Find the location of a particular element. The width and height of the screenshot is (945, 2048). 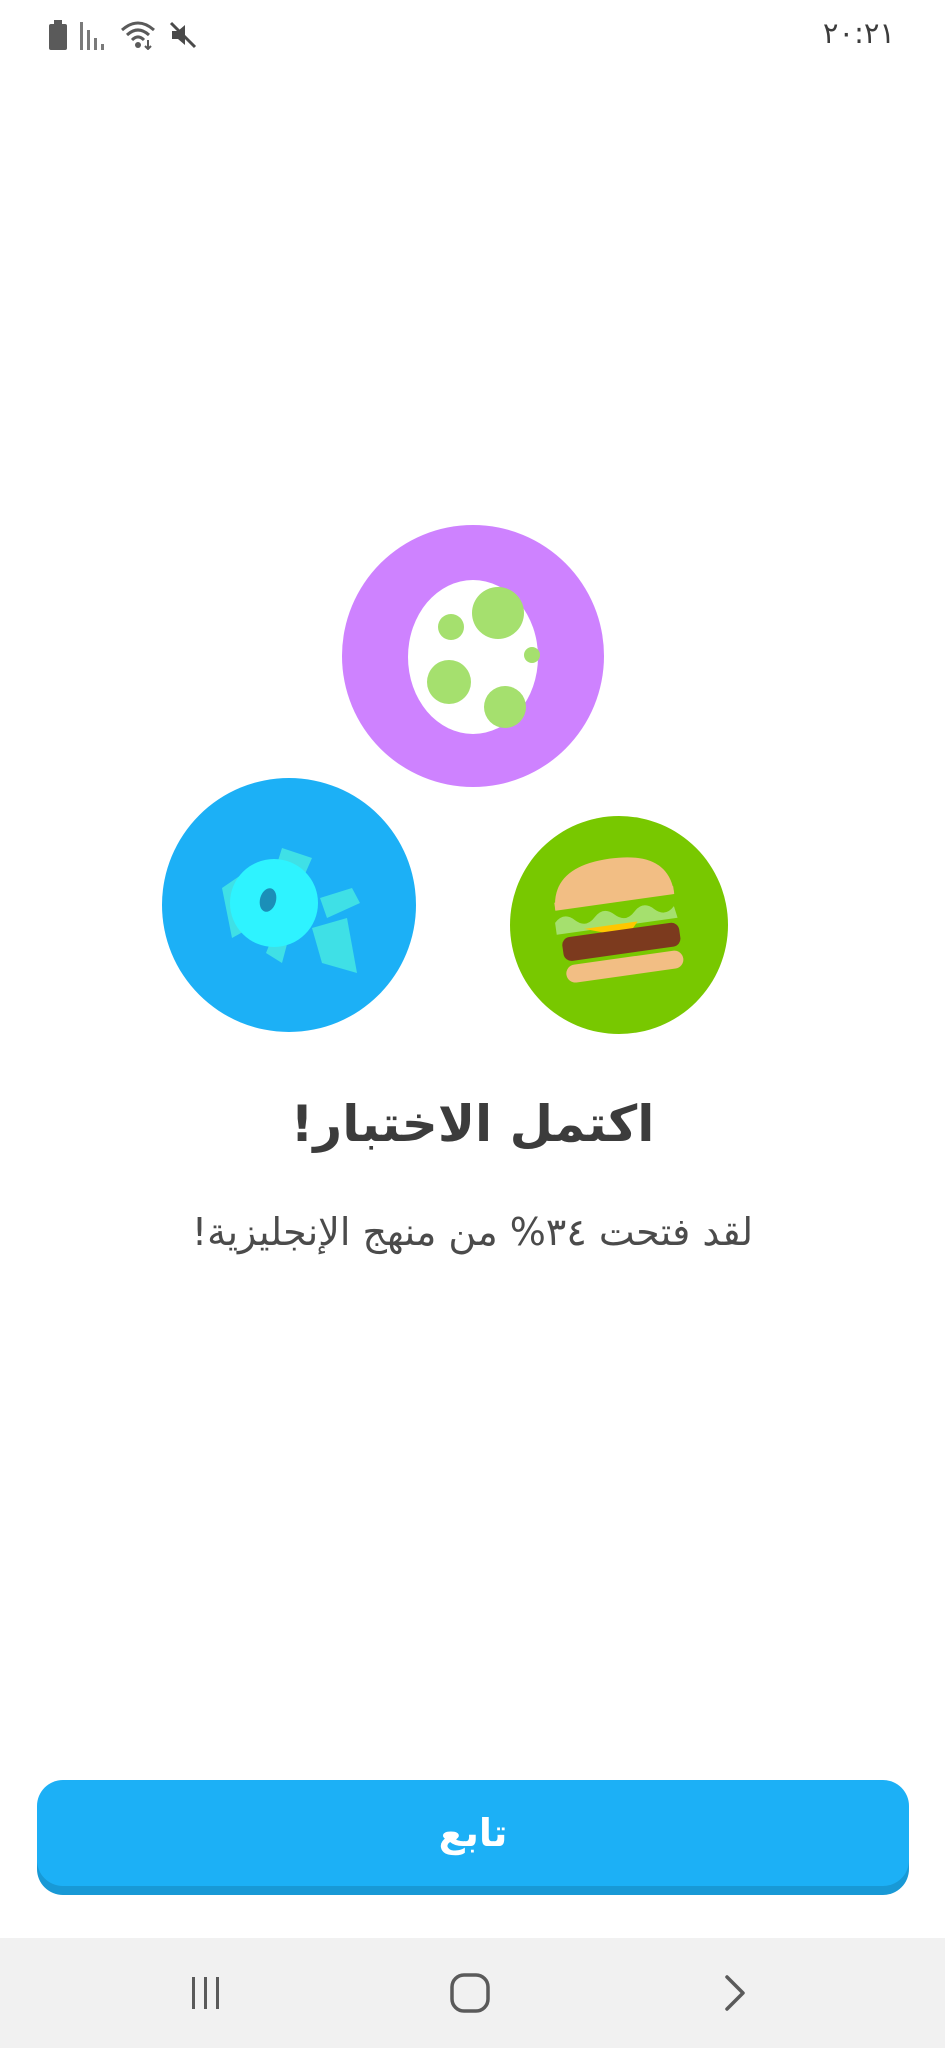

egg-badge is located at coordinates (473, 656).